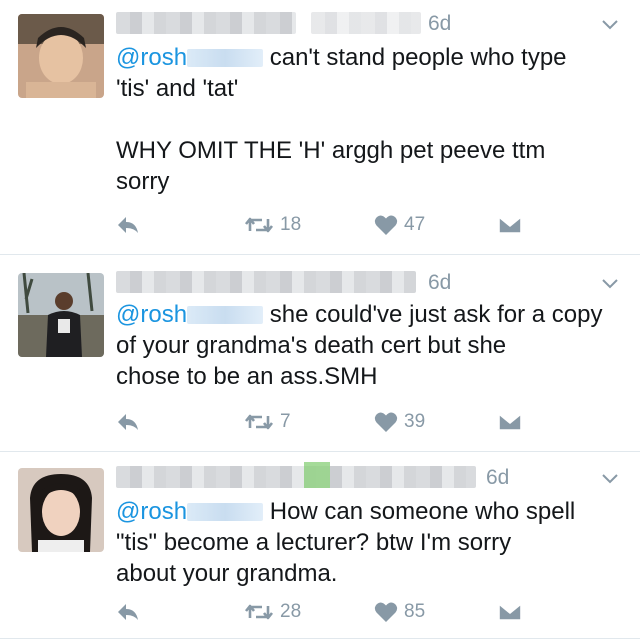 This screenshot has width=640, height=639. I want to click on retweet-button: 18, so click(272, 225).